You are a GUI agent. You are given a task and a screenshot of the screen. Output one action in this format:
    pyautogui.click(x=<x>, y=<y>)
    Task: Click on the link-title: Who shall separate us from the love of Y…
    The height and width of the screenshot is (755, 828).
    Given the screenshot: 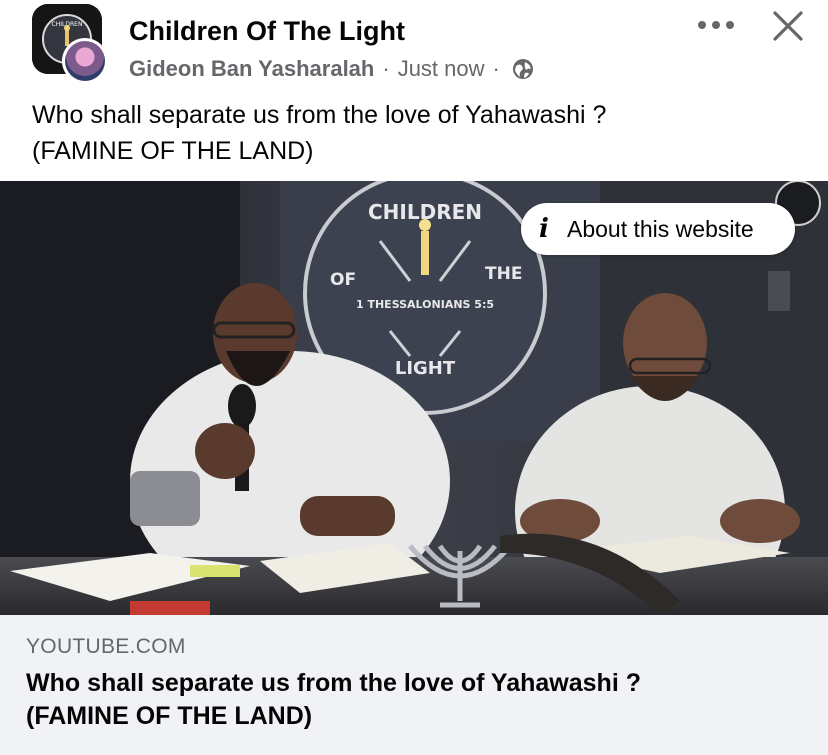 What is the action you would take?
    pyautogui.click(x=416, y=700)
    